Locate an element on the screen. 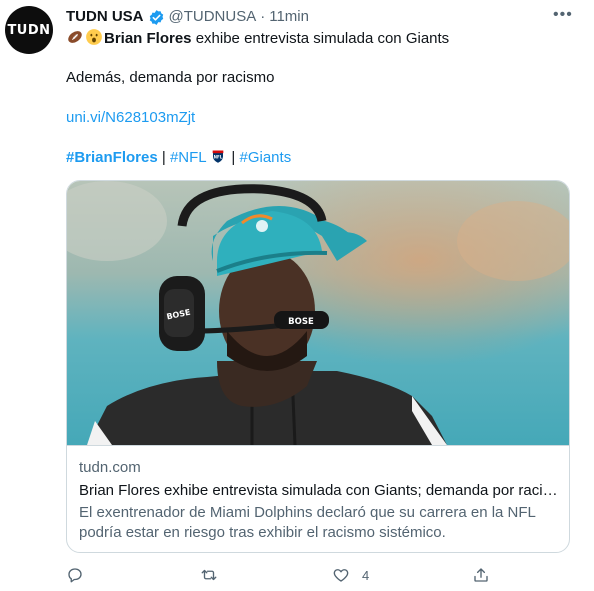  surprised-face-emoji-icon is located at coordinates (94, 37).